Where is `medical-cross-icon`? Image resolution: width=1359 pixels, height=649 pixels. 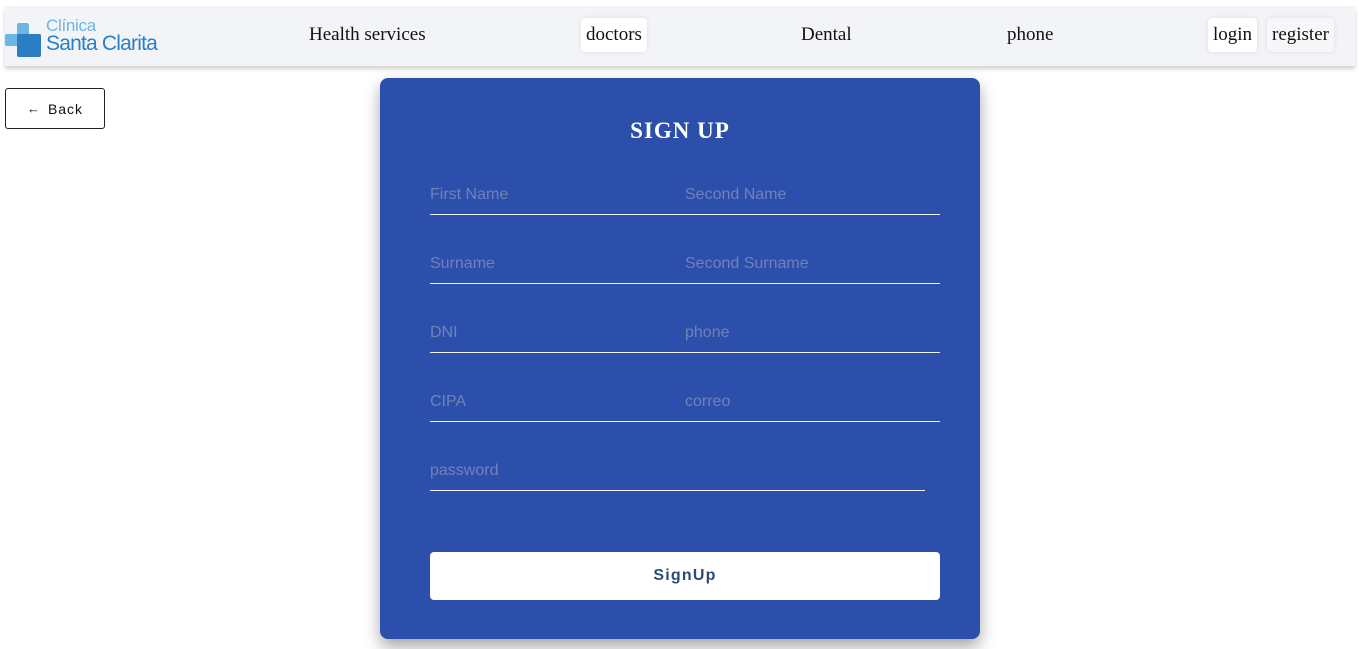 medical-cross-icon is located at coordinates (23, 40).